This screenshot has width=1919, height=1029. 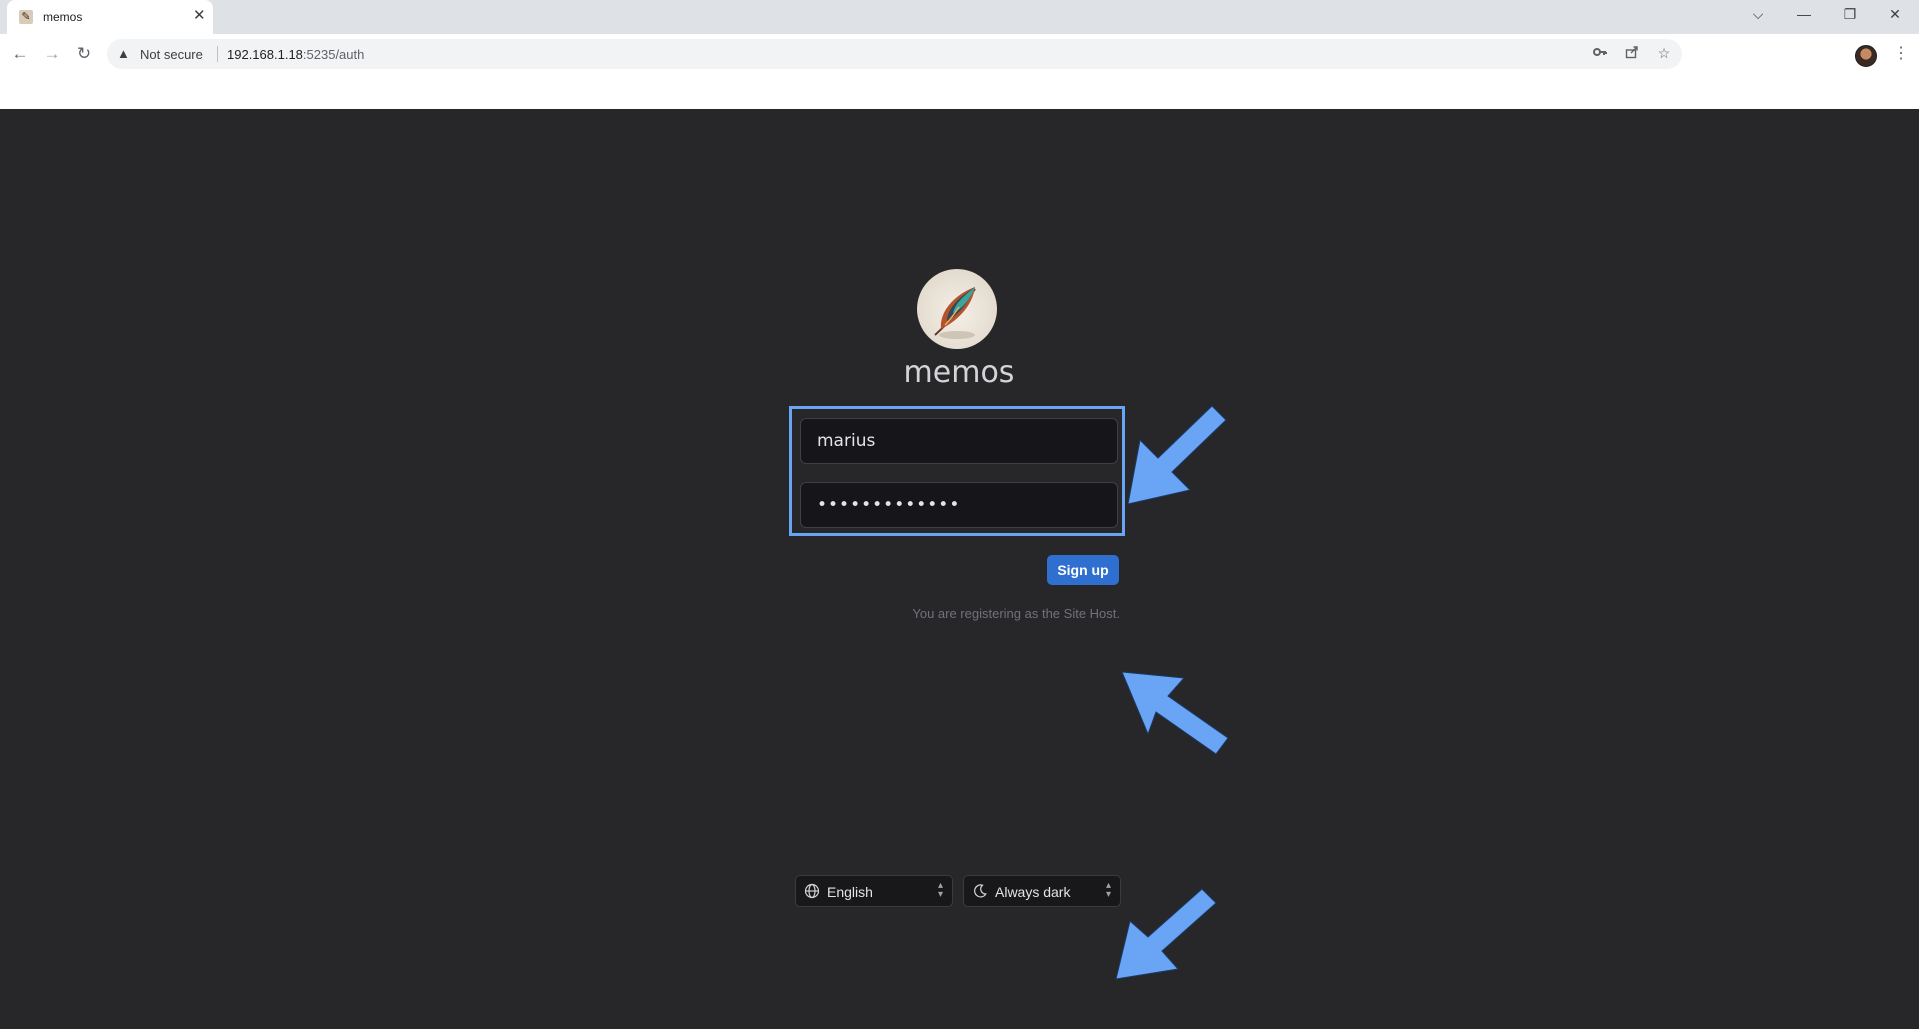 I want to click on tab-title: memos, so click(x=63, y=17).